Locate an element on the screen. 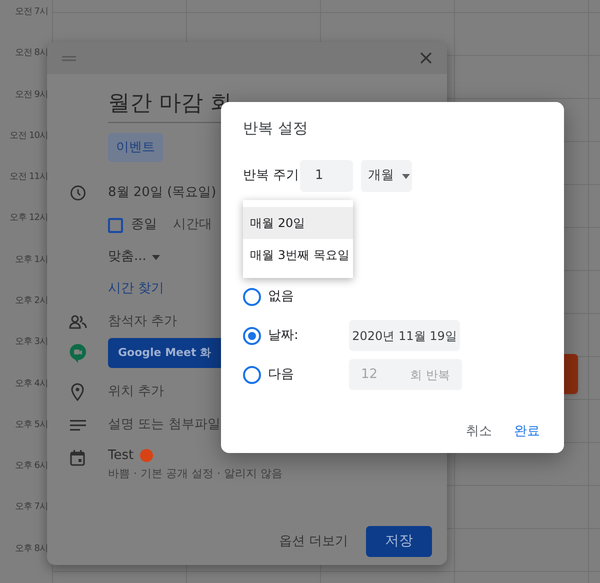 Image resolution: width=600 pixels, height=583 pixels. close-icon is located at coordinates (426, 58).